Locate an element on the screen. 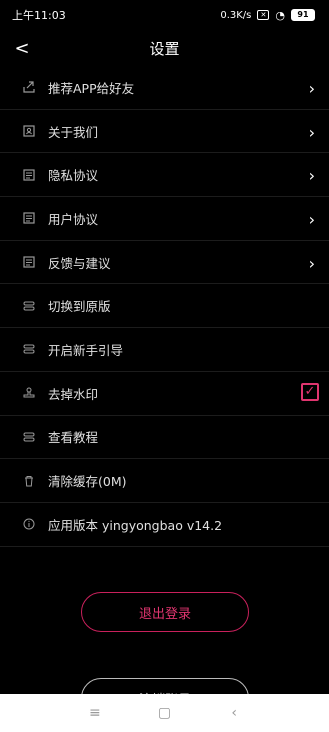 The width and height of the screenshot is (329, 732). settings-row-label: 隐私协议 is located at coordinates (73, 176).